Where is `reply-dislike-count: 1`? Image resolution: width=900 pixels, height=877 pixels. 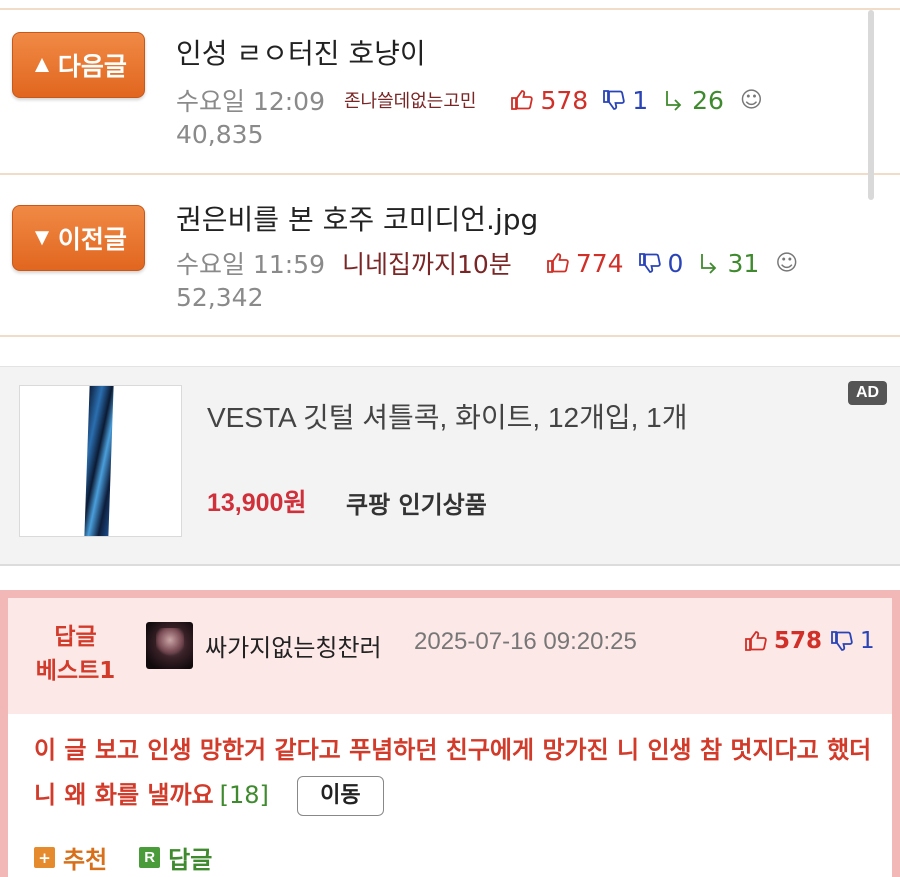 reply-dislike-count: 1 is located at coordinates (867, 641).